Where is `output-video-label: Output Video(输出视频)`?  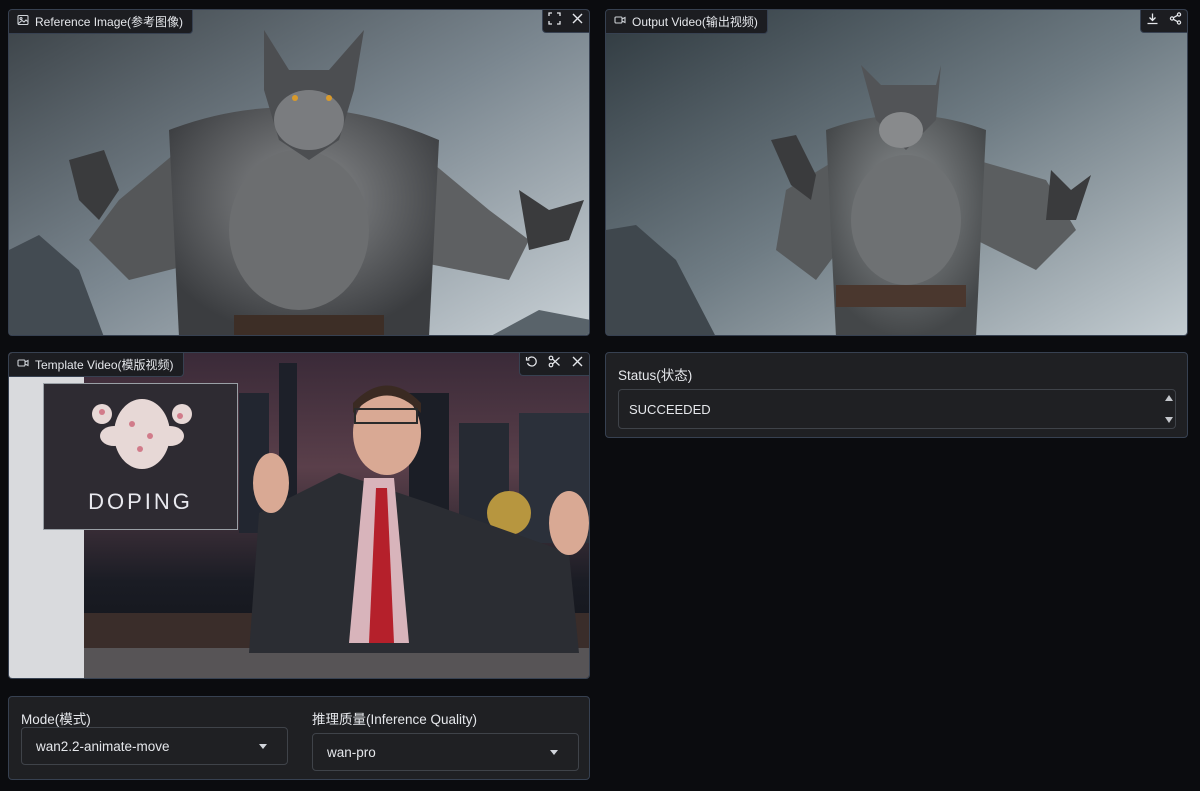
output-video-label: Output Video(输出视频) is located at coordinates (687, 22).